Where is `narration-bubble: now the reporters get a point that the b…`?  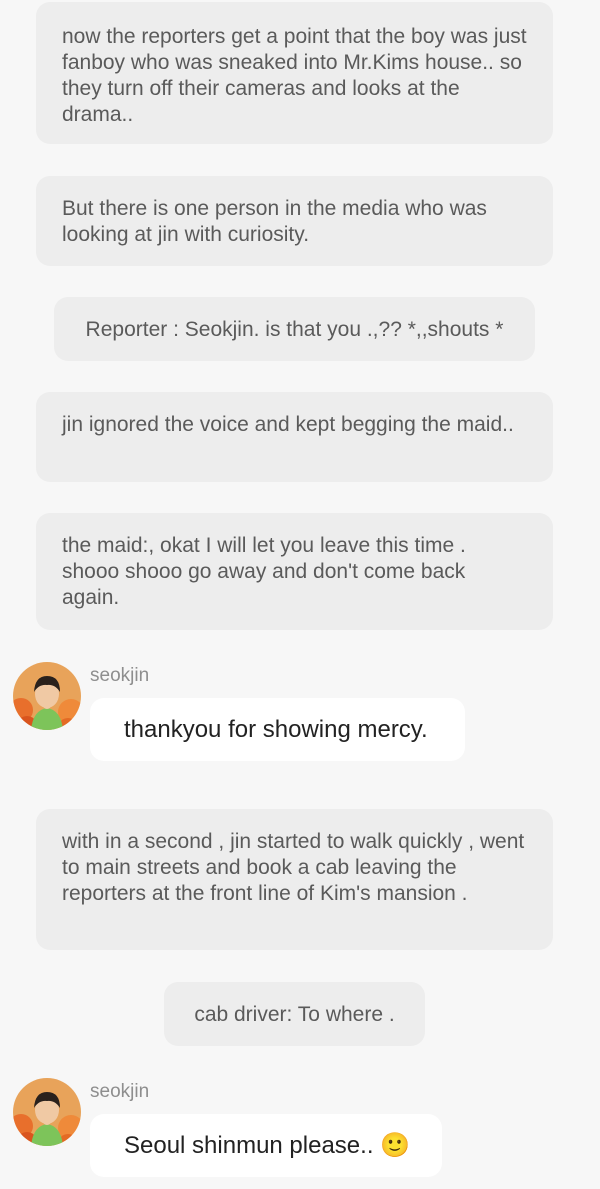 narration-bubble: now the reporters get a point that the b… is located at coordinates (294, 73).